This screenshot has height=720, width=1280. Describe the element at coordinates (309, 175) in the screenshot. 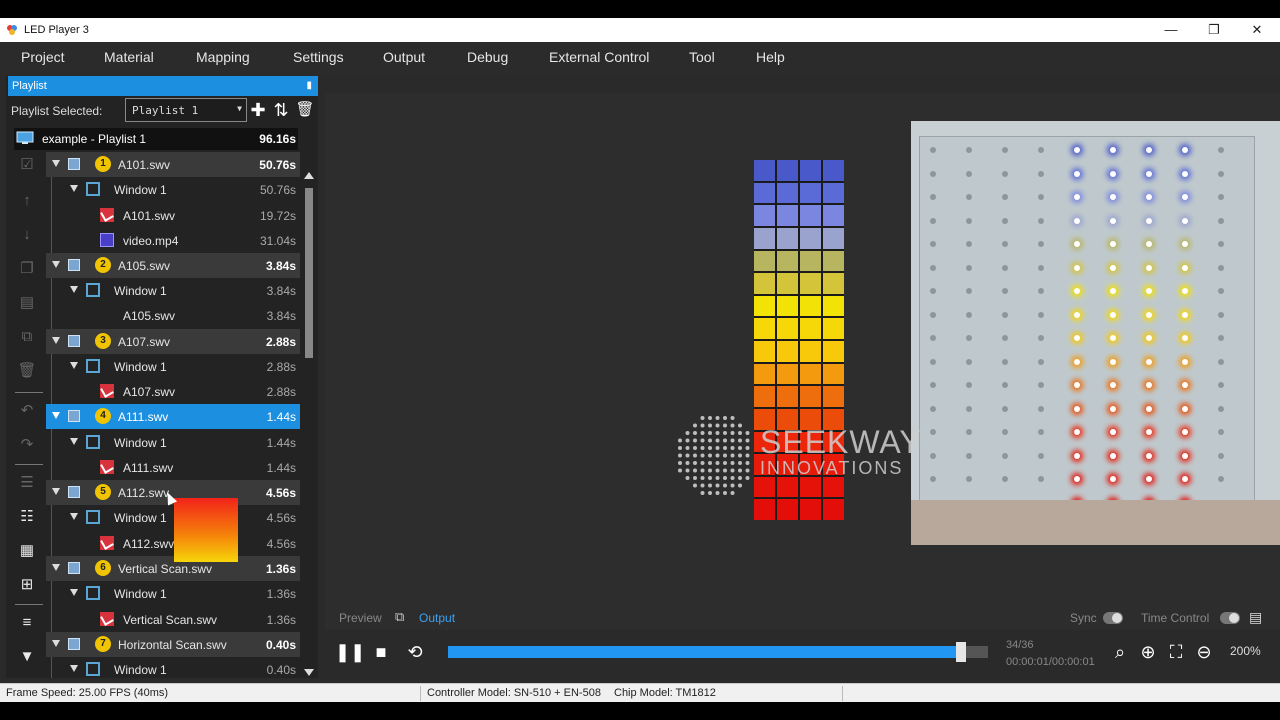

I see `scroll-up-icon` at that location.